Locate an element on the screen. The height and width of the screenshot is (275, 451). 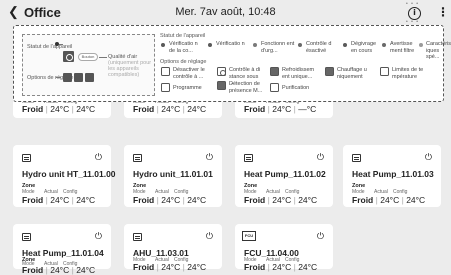
device-name: Heat Pump_11.01.03 is located at coordinates (393, 174).